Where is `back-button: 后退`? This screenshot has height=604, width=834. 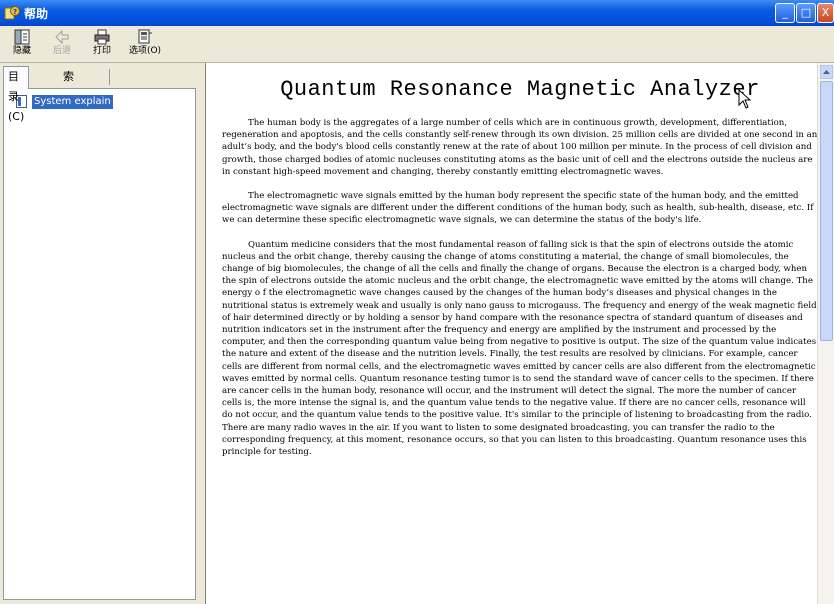
back-button: 后退 is located at coordinates (62, 44).